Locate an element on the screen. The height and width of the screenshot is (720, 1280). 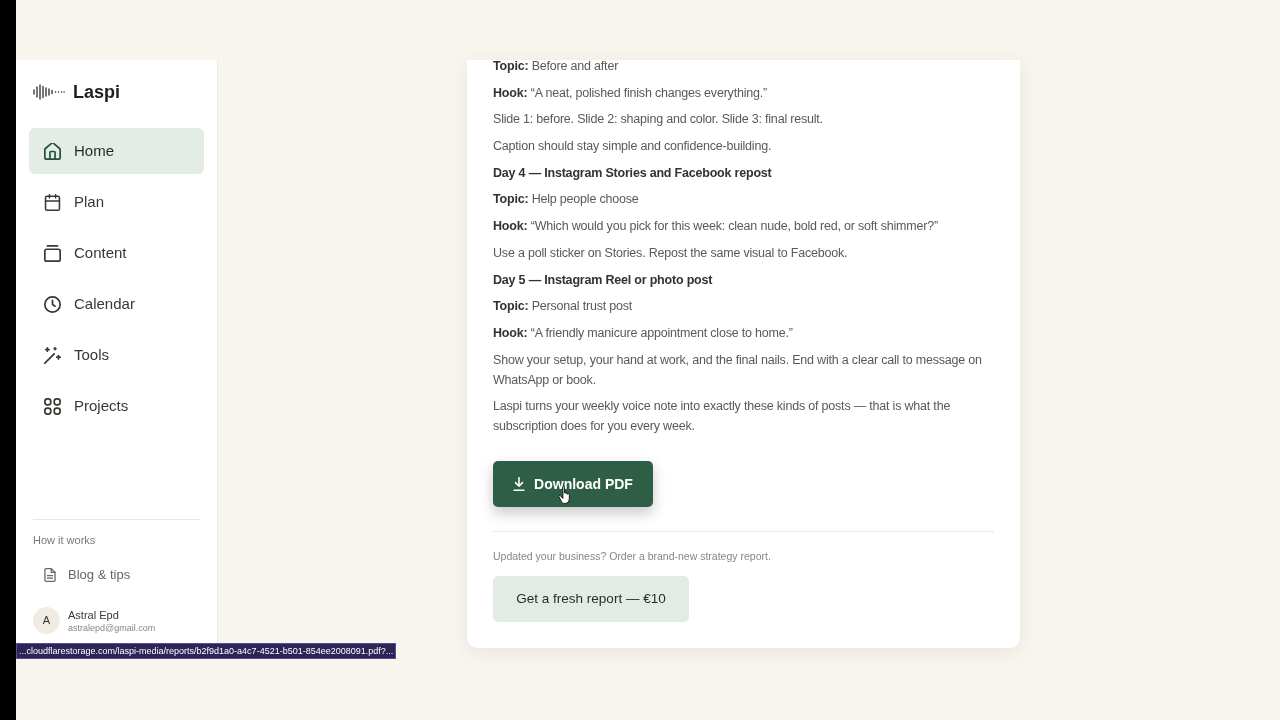
download-pdf-button: Download PDF is located at coordinates (573, 484).